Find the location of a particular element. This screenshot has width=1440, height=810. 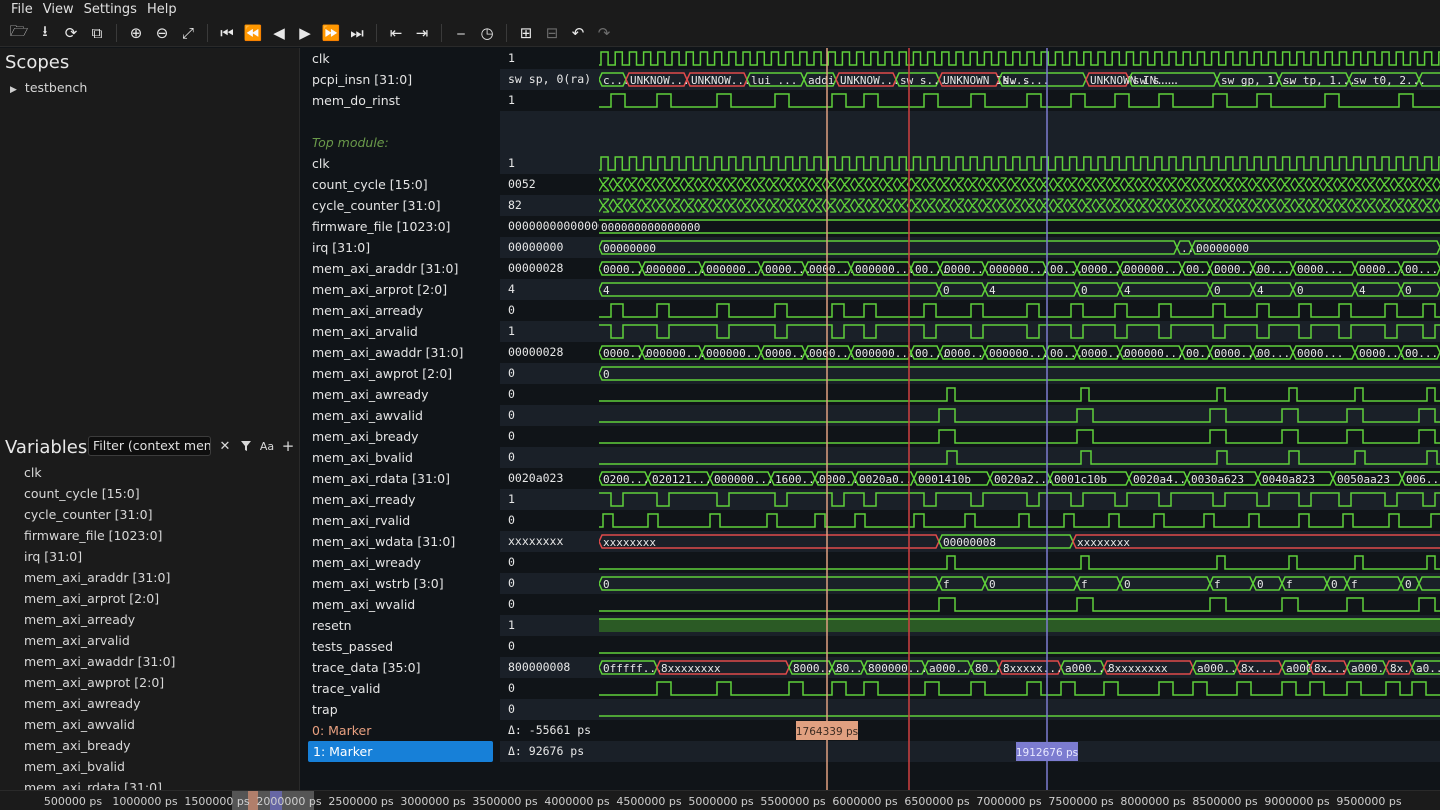

filter-input: Filter (context menu is located at coordinates (149, 446).